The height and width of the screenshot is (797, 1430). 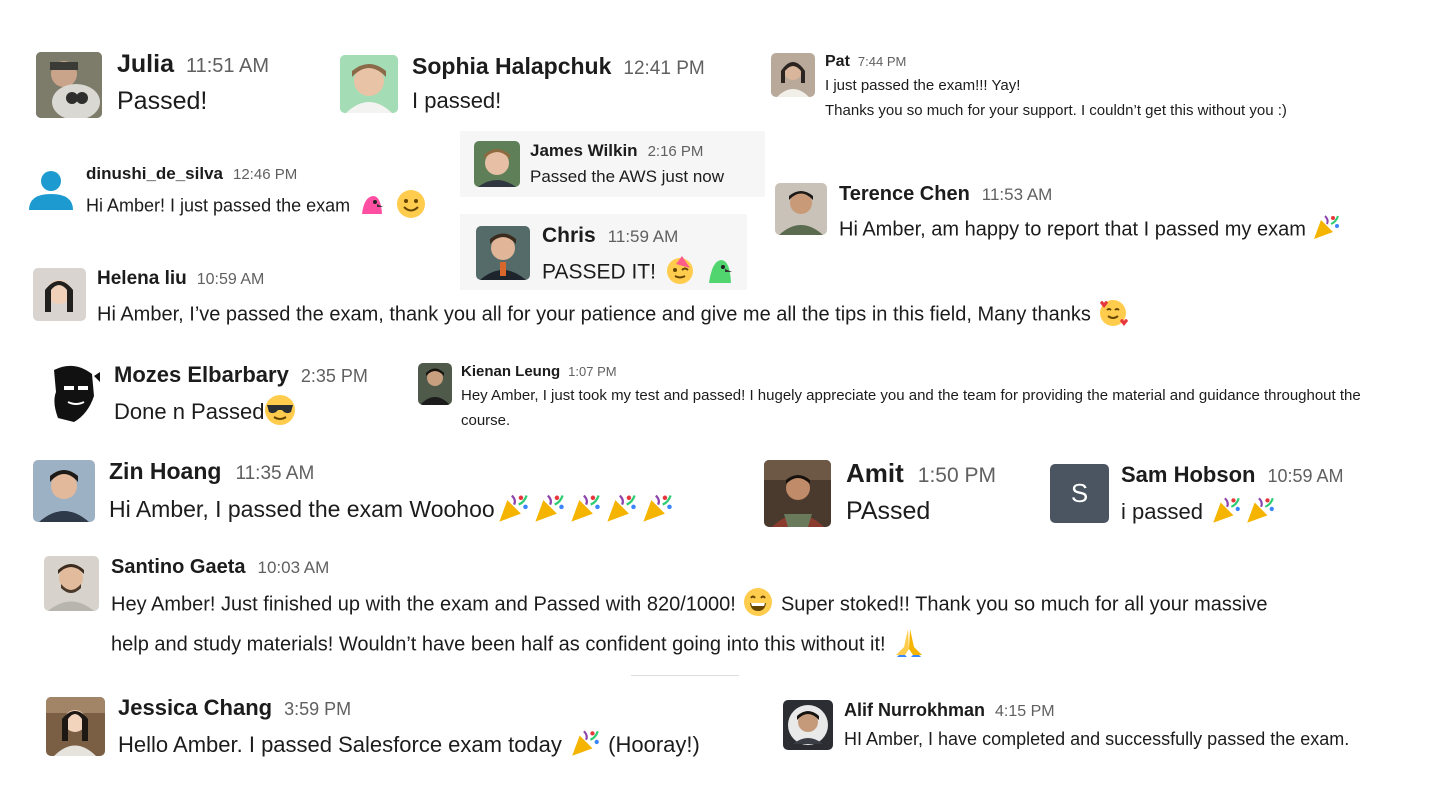 What do you see at coordinates (511, 66) in the screenshot?
I see `user-name: Sophia Halapchuk` at bounding box center [511, 66].